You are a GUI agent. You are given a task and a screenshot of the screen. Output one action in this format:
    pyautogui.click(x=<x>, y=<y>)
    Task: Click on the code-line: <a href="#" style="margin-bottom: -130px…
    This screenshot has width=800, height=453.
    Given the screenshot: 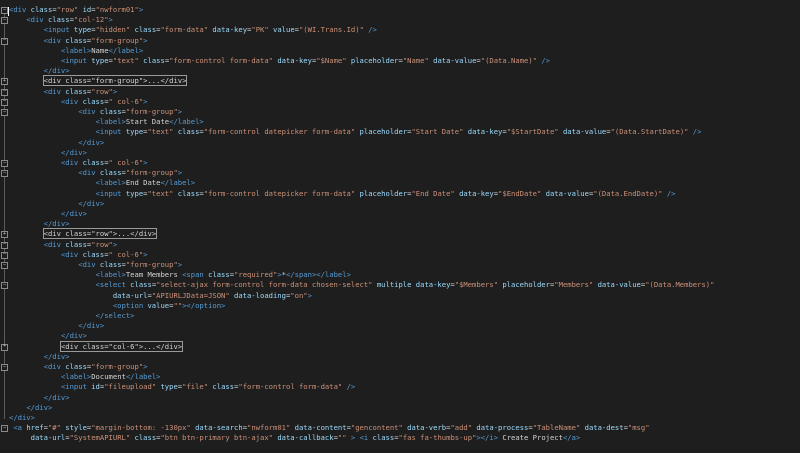 What is the action you would take?
    pyautogui.click(x=329, y=428)
    